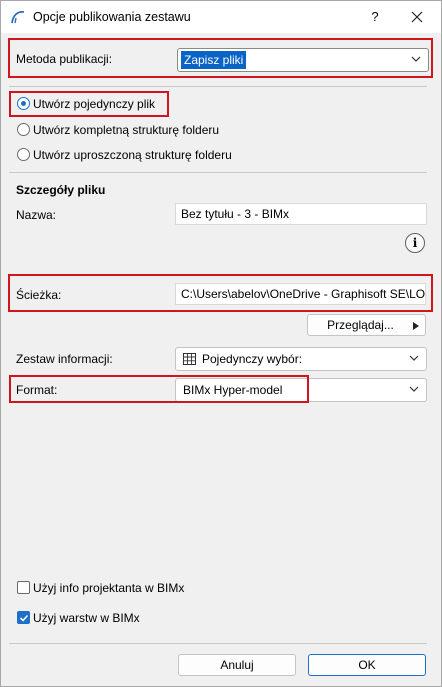 This screenshot has width=442, height=687. I want to click on highlight-publish-method, so click(220, 58).